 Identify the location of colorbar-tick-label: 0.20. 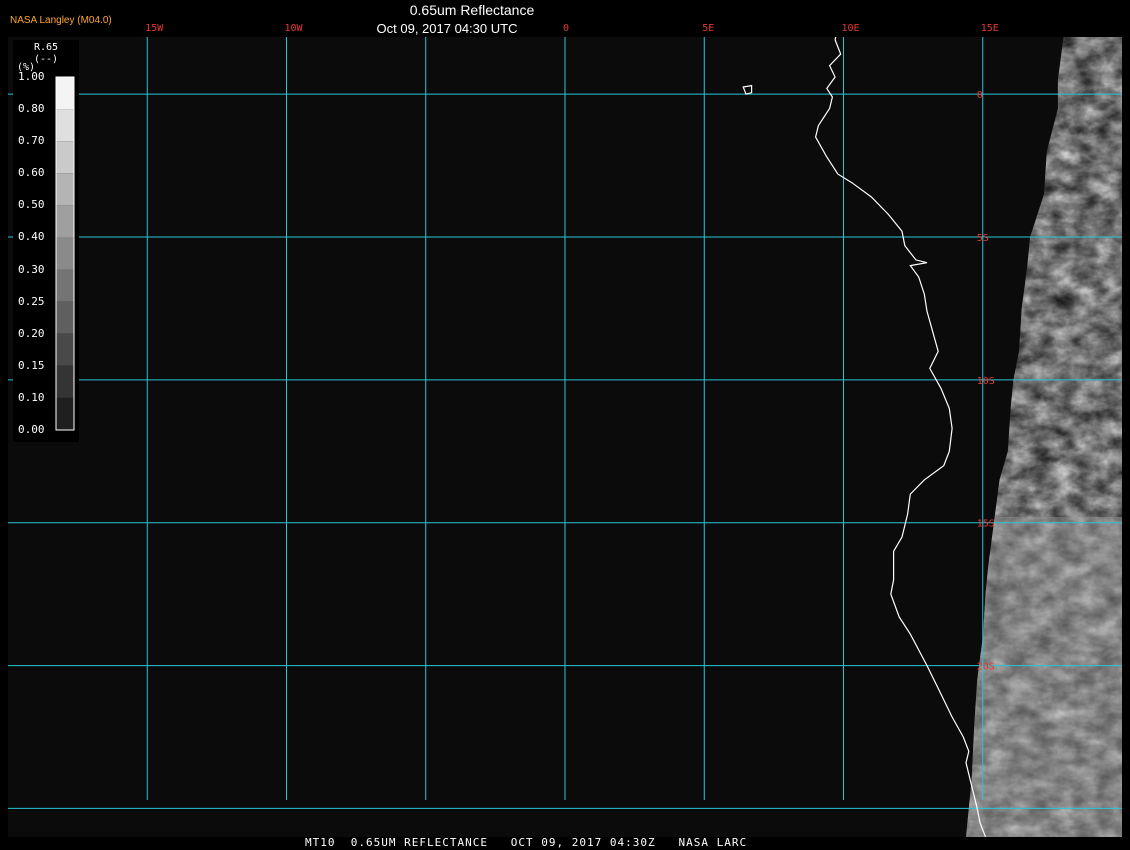
(31, 333).